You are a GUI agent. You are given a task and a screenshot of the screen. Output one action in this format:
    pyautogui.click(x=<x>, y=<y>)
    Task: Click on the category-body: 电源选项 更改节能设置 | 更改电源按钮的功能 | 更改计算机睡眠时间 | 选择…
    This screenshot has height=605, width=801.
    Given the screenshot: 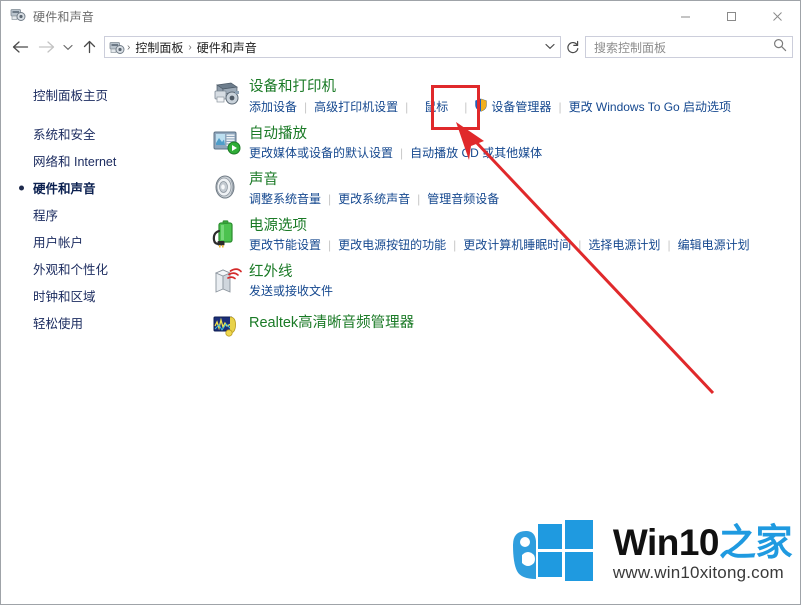 What is the action you would take?
    pyautogui.click(x=499, y=235)
    